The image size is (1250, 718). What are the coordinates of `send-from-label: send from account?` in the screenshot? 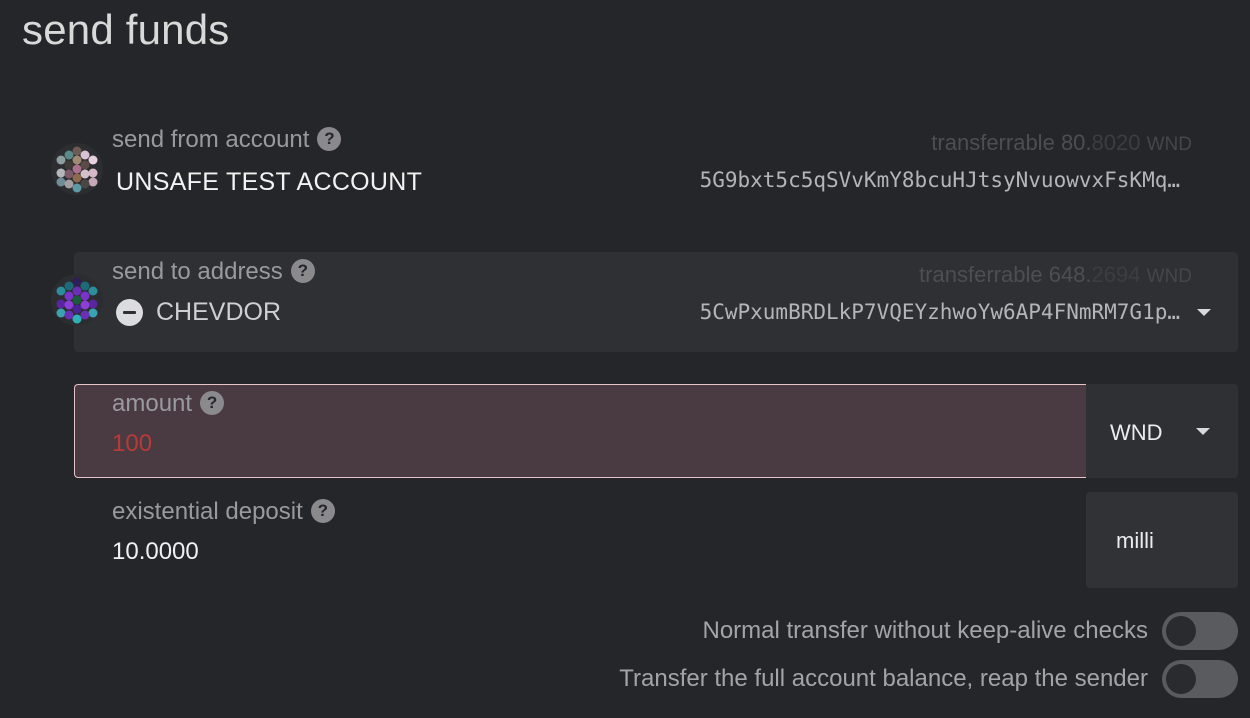 It's located at (227, 140).